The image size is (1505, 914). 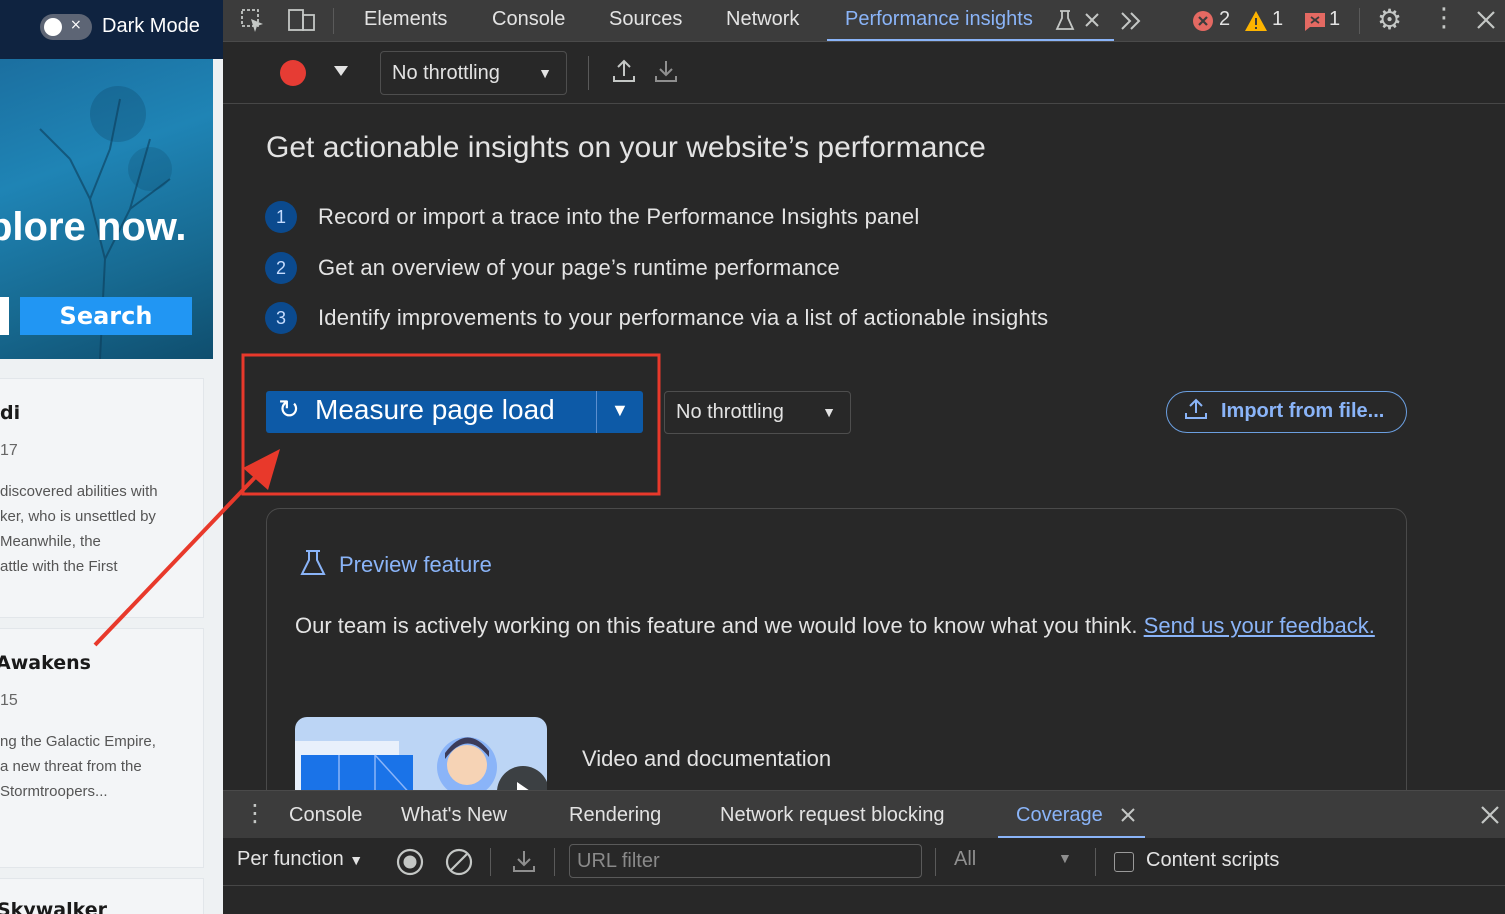 I want to click on card-desc-line: attle with the First, so click(x=59, y=566).